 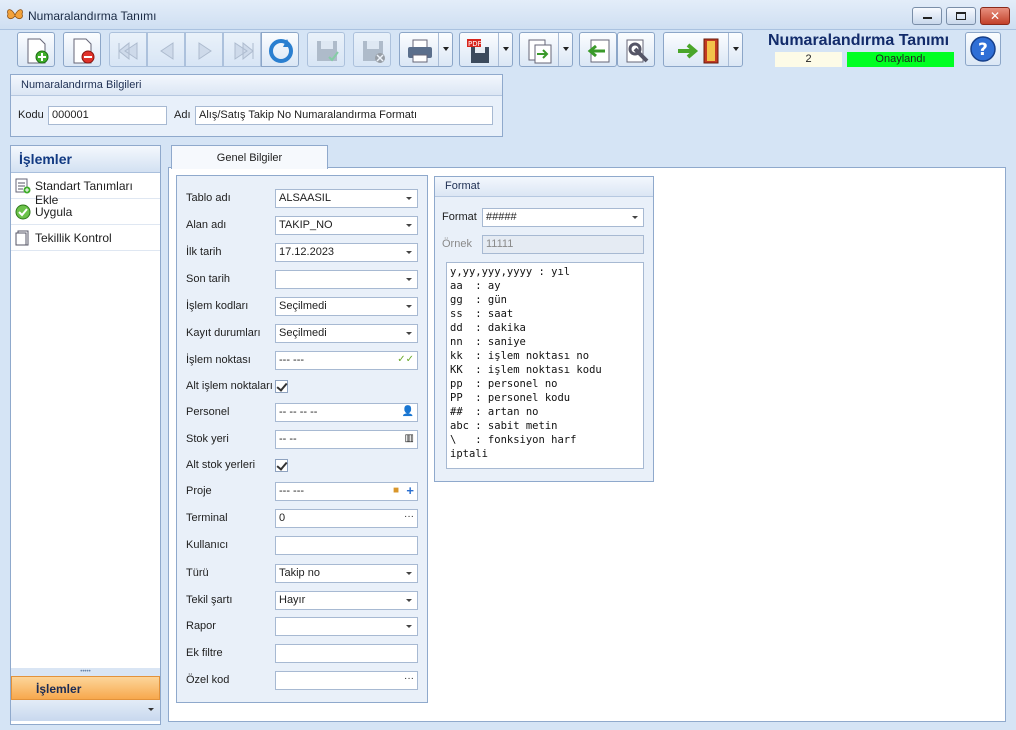 I want to click on sub-stock-places-checkbox, so click(x=281, y=465).